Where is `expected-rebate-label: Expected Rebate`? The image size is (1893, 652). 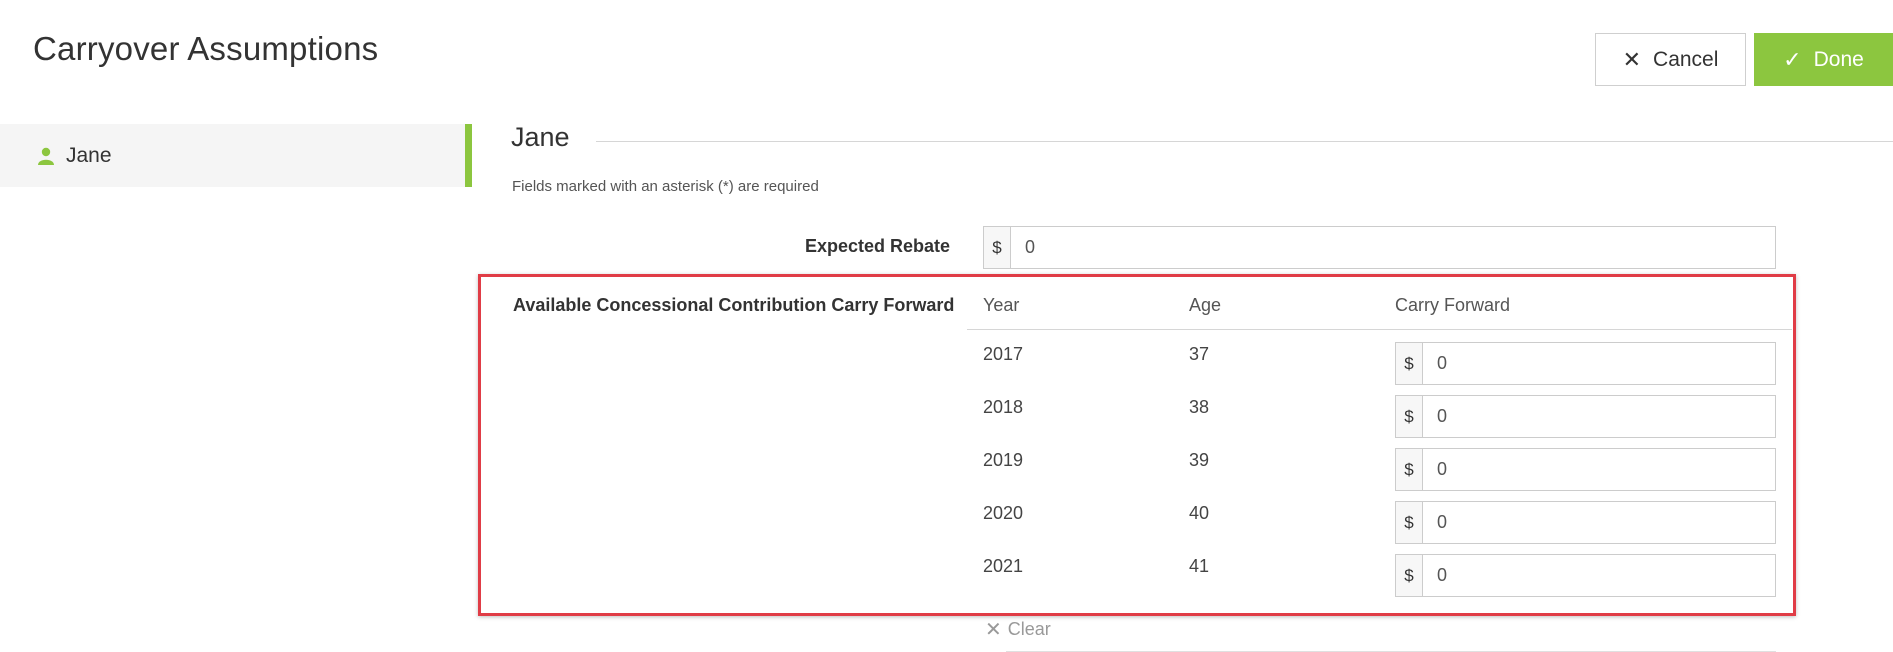 expected-rebate-label: Expected Rebate is located at coordinates (877, 246).